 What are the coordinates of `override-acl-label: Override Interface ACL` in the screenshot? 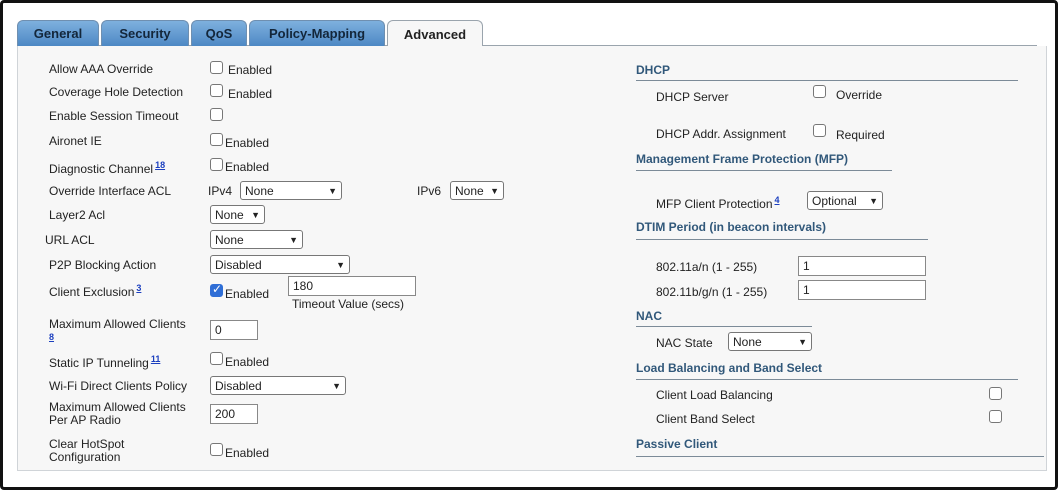 It's located at (110, 191).